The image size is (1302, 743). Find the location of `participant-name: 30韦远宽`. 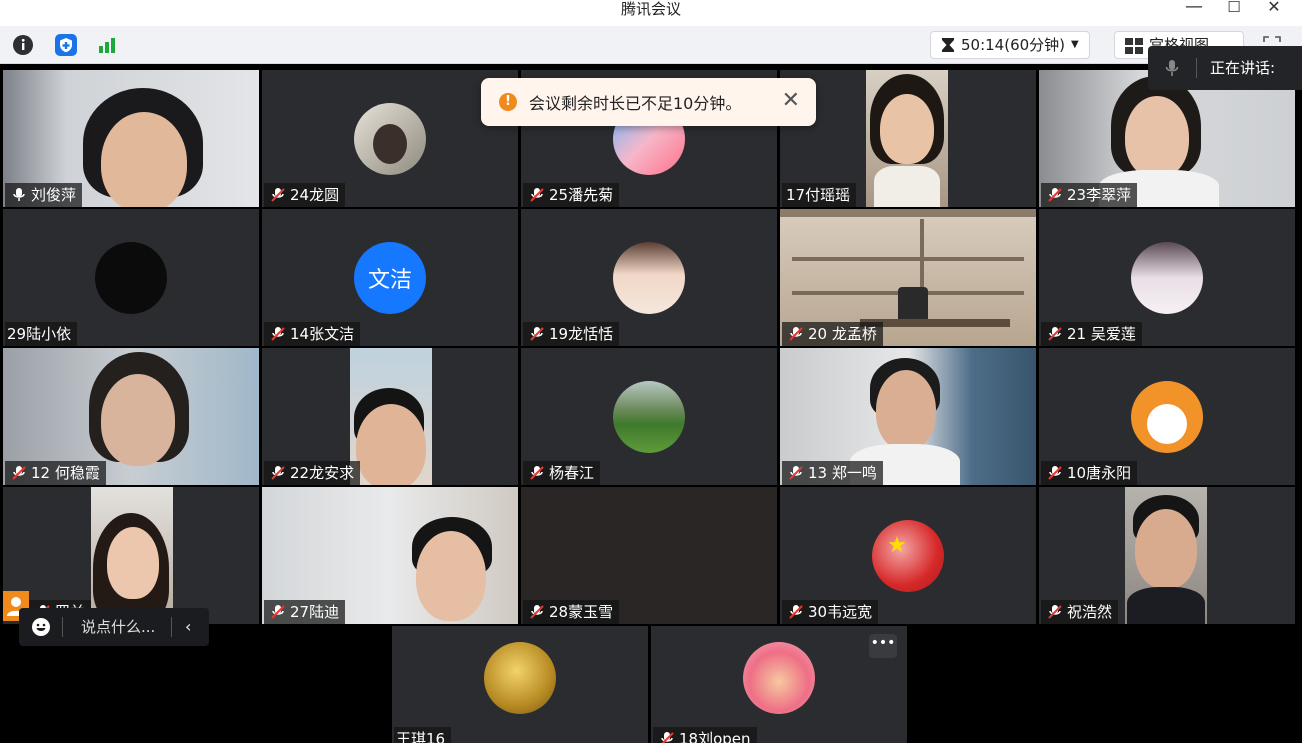

participant-name: 30韦远宽 is located at coordinates (830, 612).